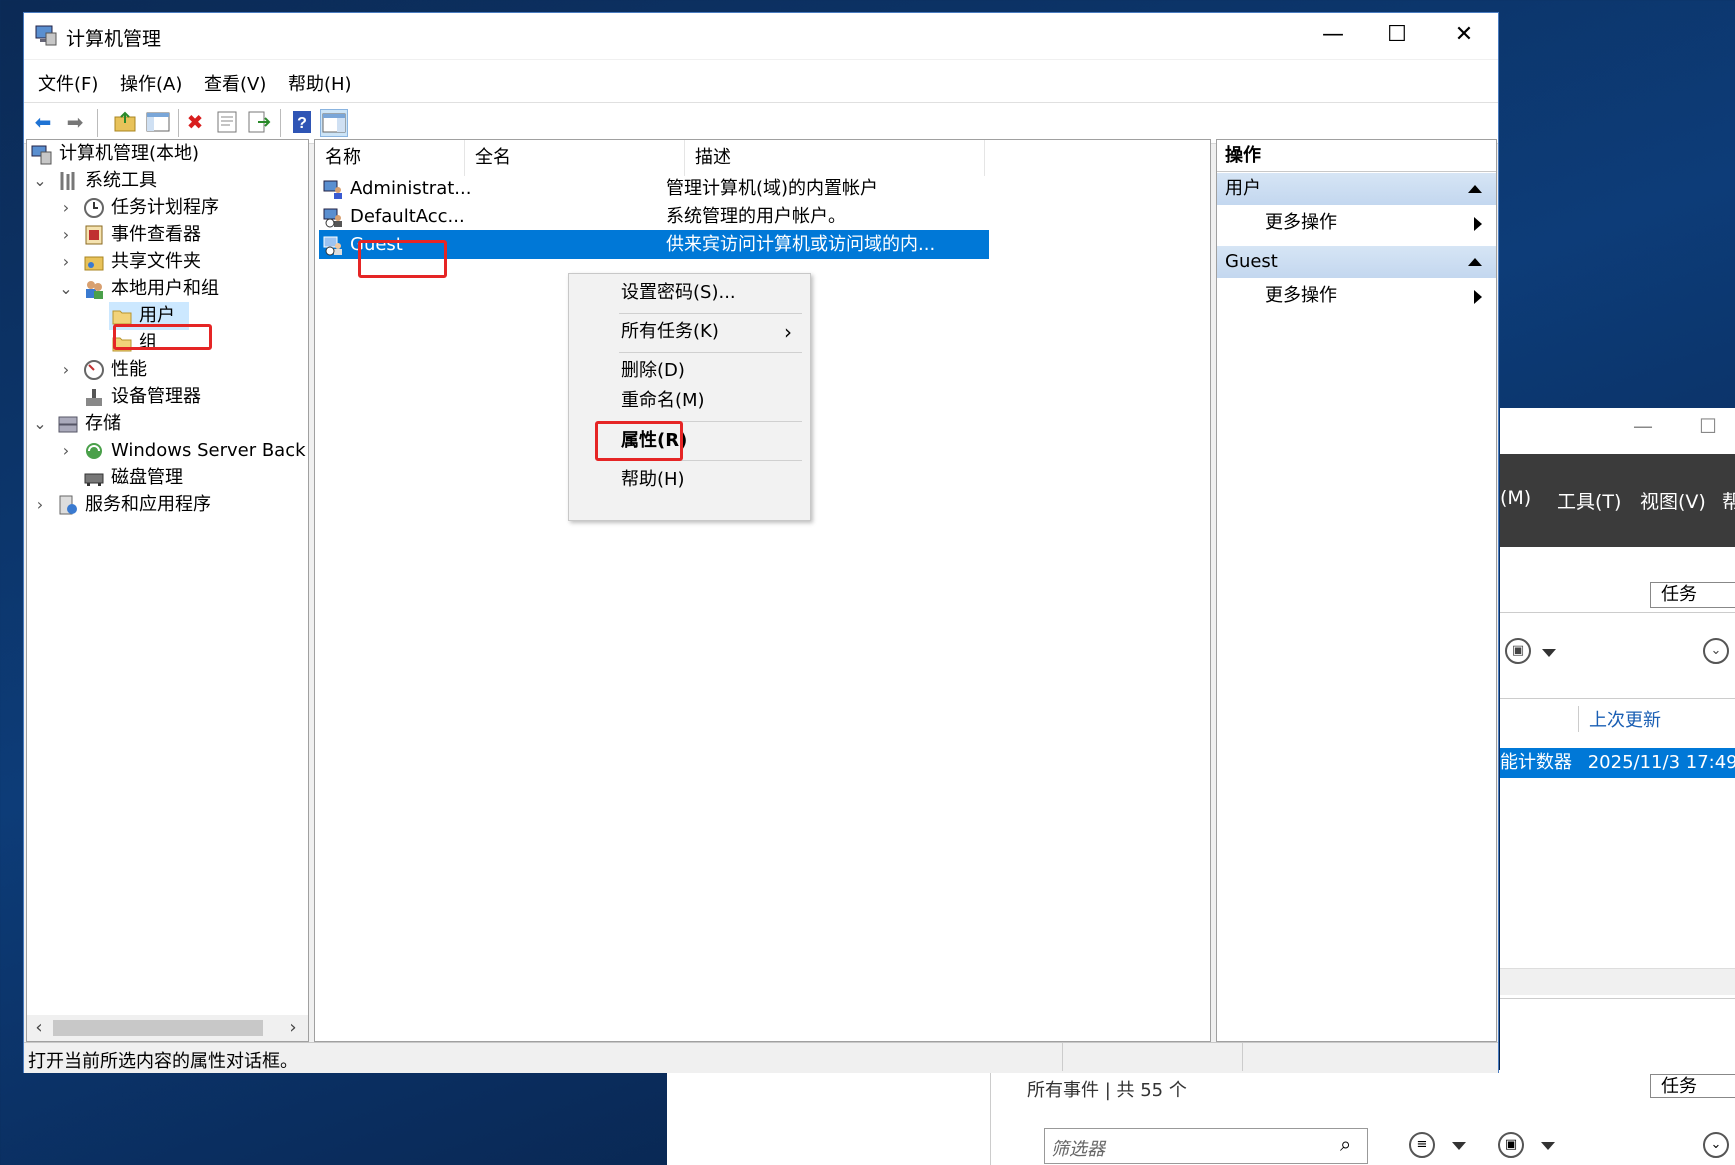  I want to click on bg-menu-view: 视图(V), so click(1673, 500).